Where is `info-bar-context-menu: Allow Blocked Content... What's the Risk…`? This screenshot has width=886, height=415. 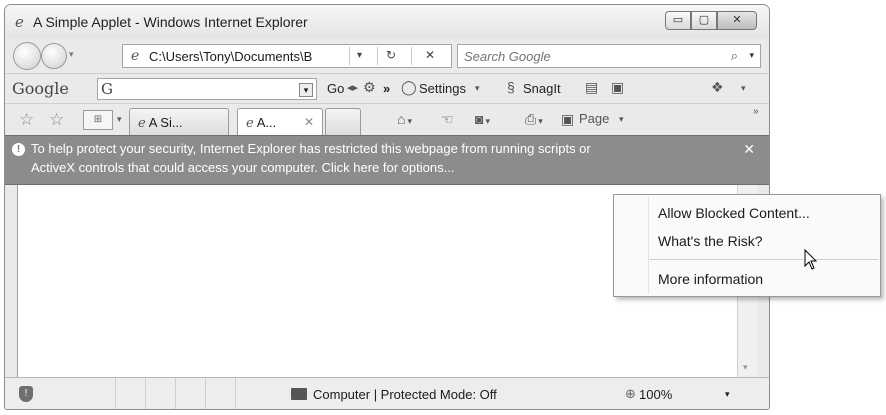 info-bar-context-menu: Allow Blocked Content... What's the Risk… is located at coordinates (747, 245).